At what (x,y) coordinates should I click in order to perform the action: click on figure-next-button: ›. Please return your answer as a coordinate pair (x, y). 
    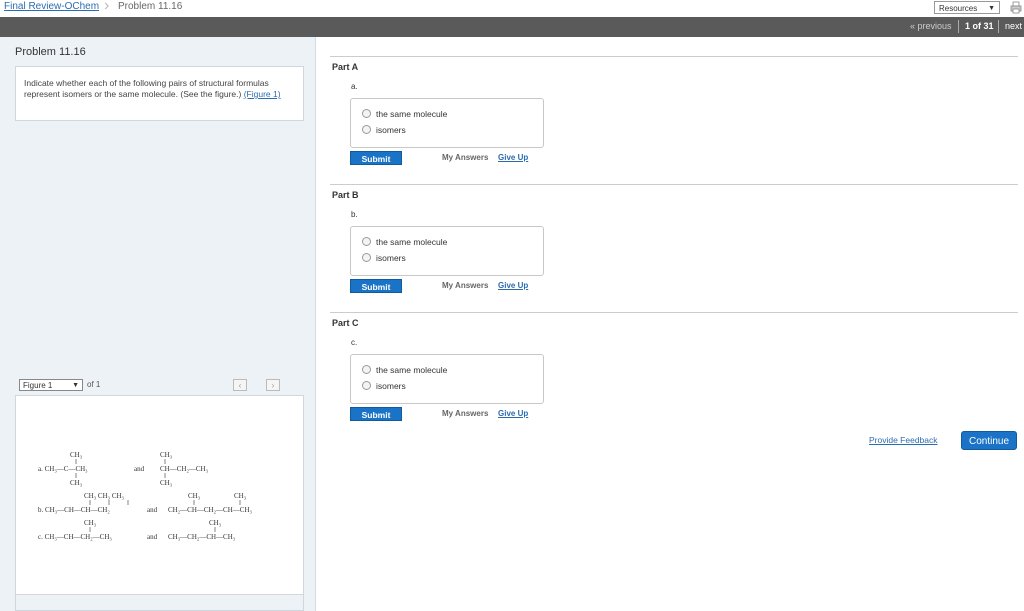
    Looking at the image, I should click on (273, 385).